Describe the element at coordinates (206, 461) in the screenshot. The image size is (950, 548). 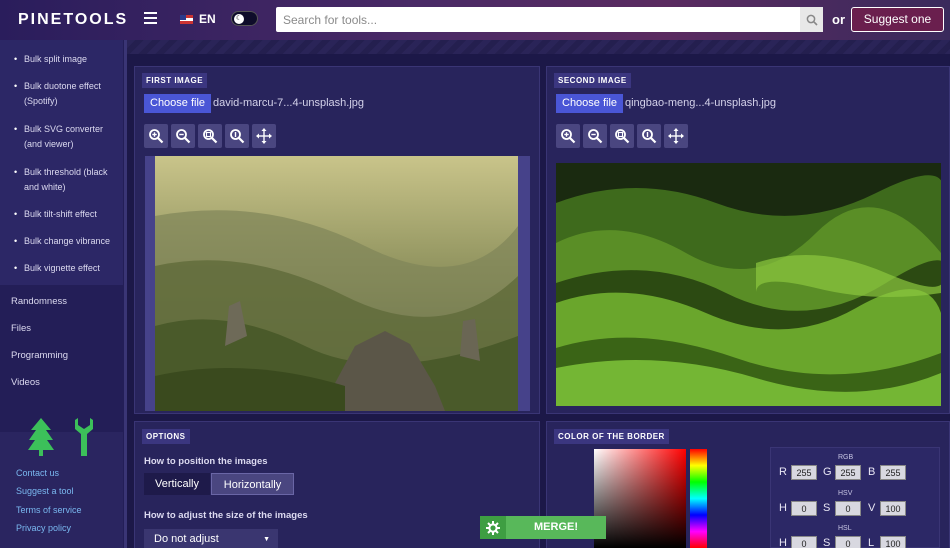
I see `position-label: How to position the images` at that location.